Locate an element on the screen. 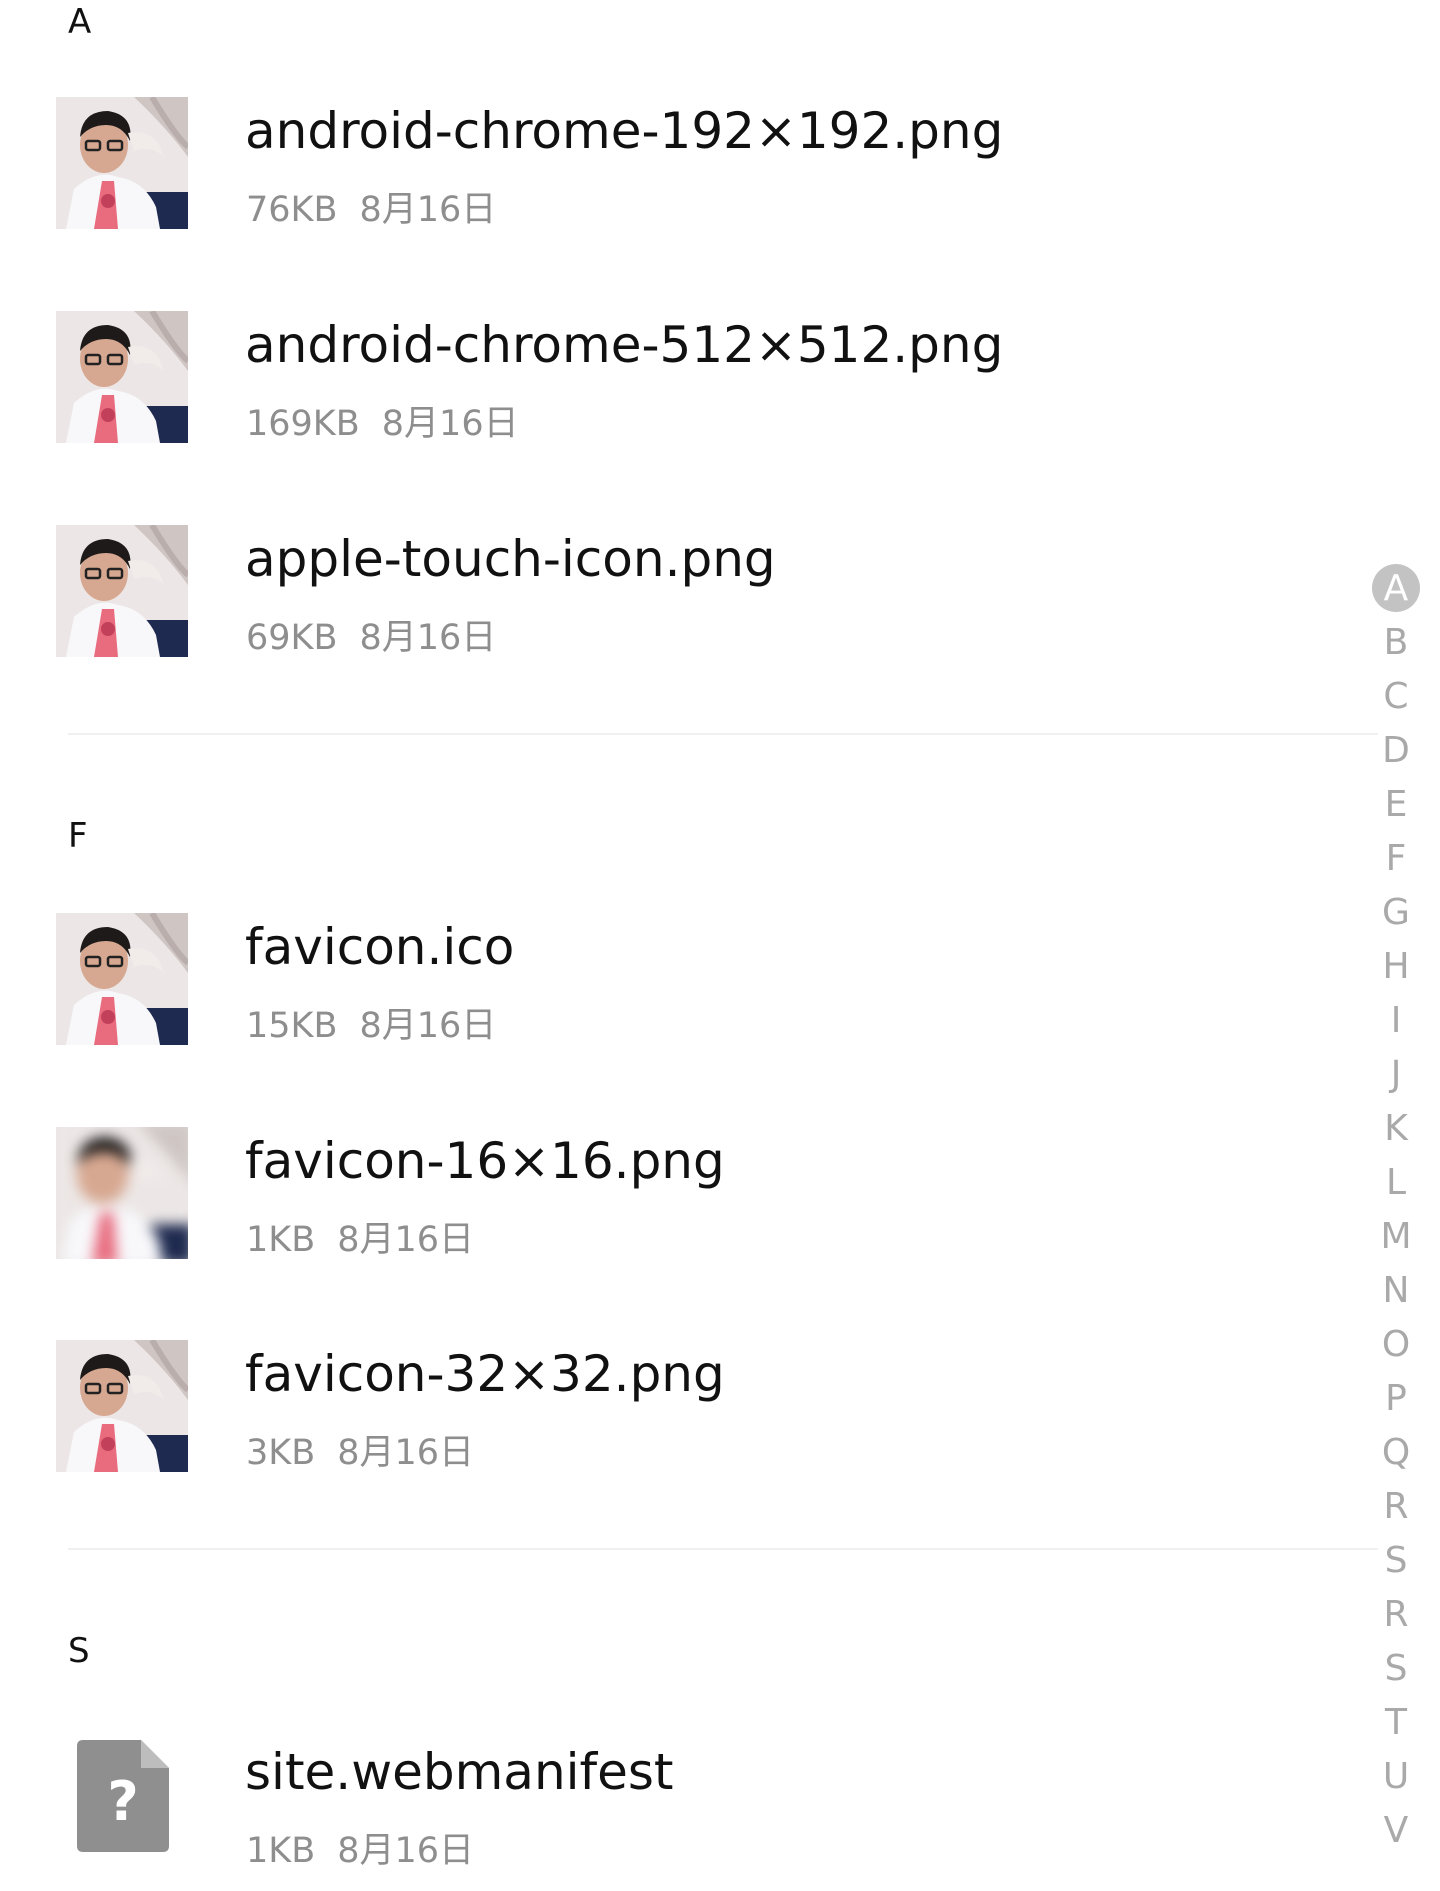 The image size is (1440, 1891). unknown-file-icon: ? is located at coordinates (123, 1796).